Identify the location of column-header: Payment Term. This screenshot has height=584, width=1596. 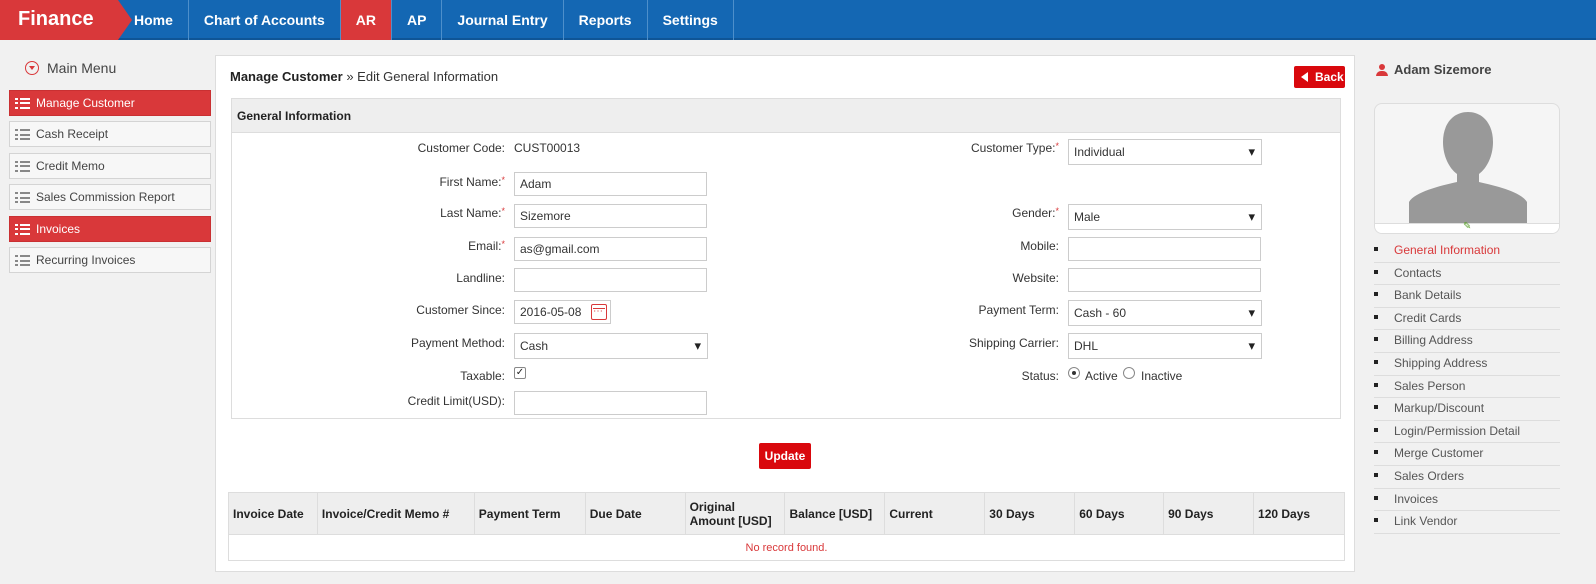
(529, 513).